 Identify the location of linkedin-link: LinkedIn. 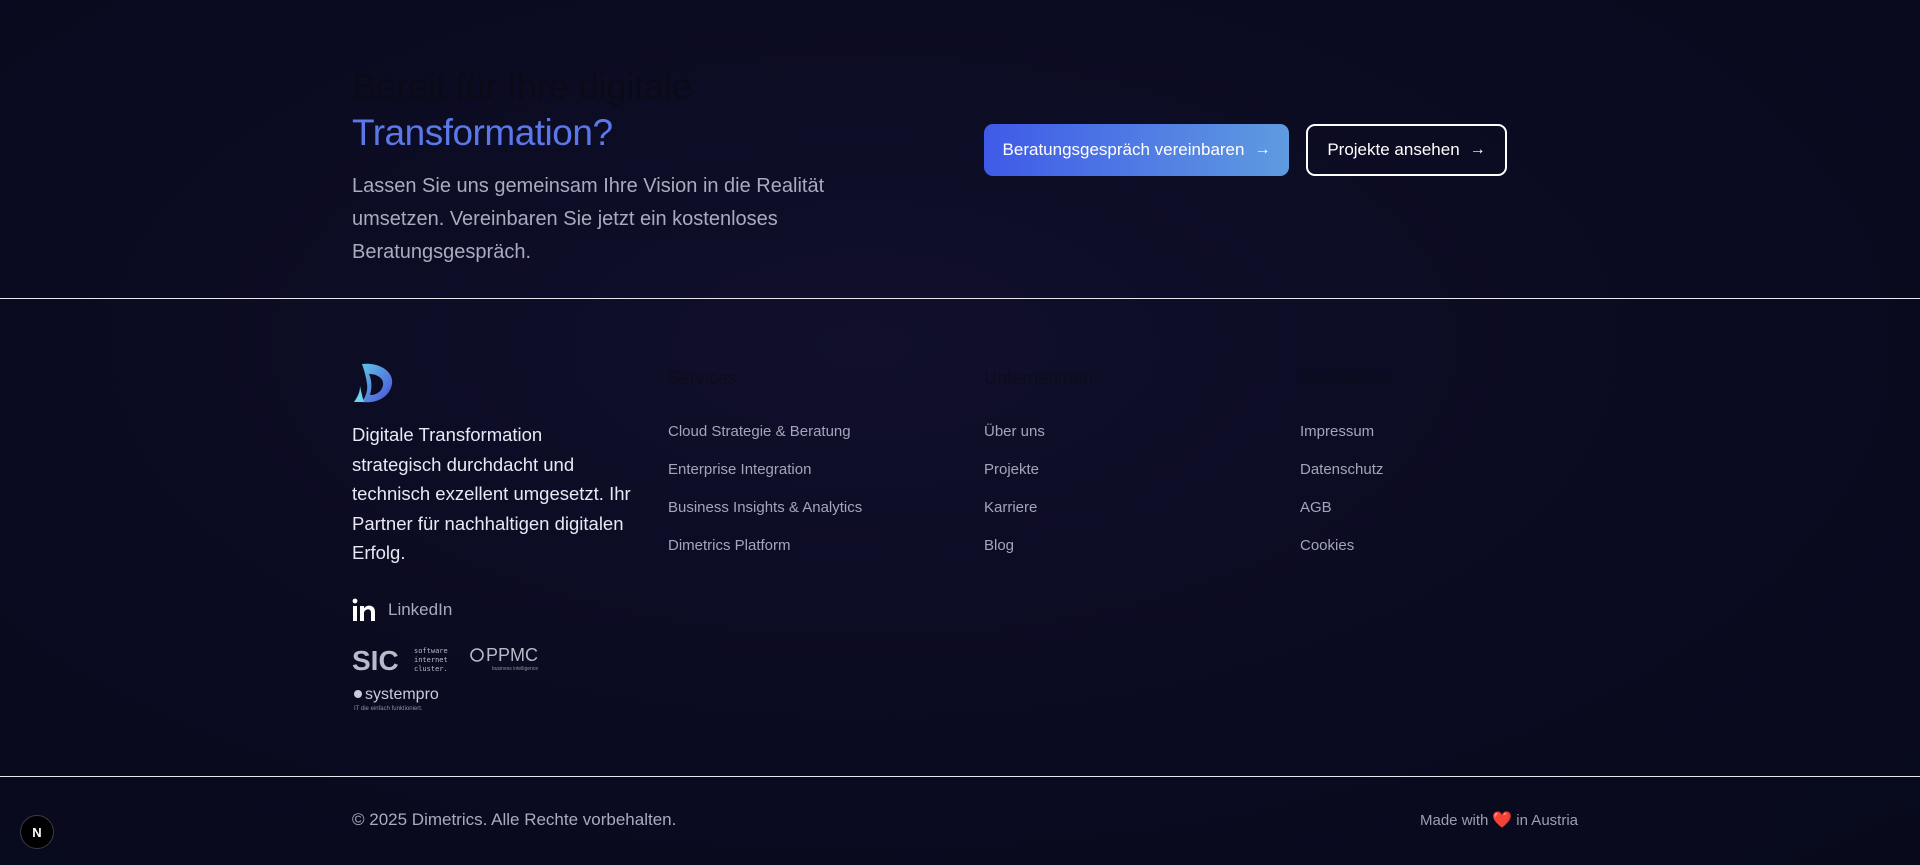
(402, 610).